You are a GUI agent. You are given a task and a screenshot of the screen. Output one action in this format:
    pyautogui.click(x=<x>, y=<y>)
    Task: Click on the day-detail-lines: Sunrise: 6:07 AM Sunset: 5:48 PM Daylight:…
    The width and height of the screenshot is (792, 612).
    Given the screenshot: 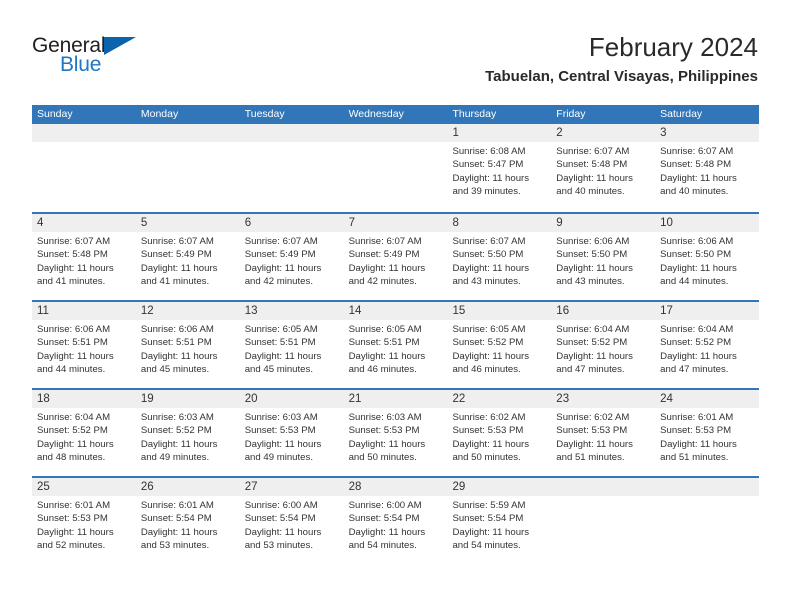 What is the action you would take?
    pyautogui.click(x=605, y=172)
    